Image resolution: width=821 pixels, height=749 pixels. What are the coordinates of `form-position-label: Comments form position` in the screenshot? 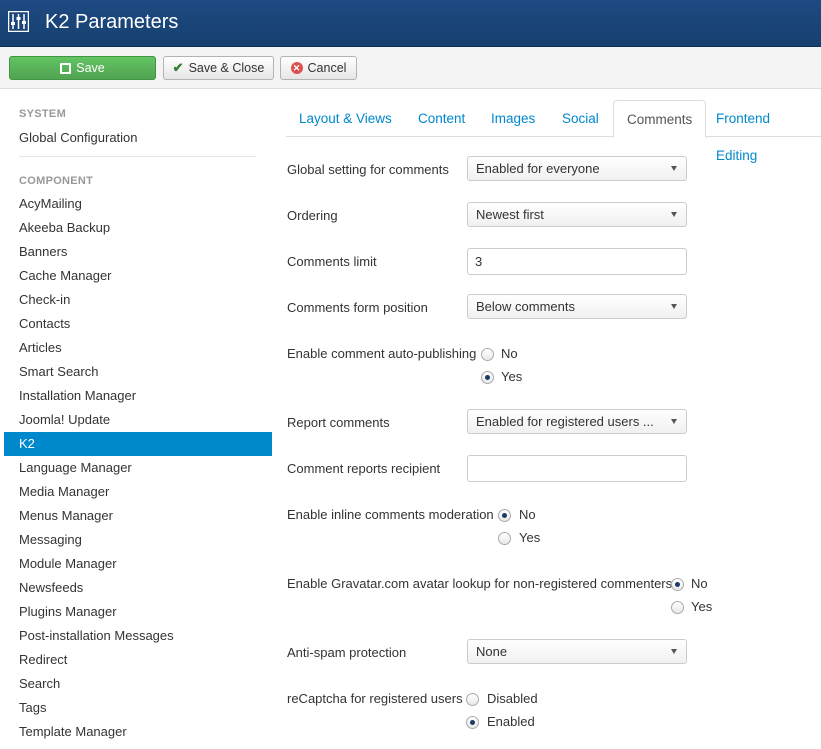 It's located at (357, 307).